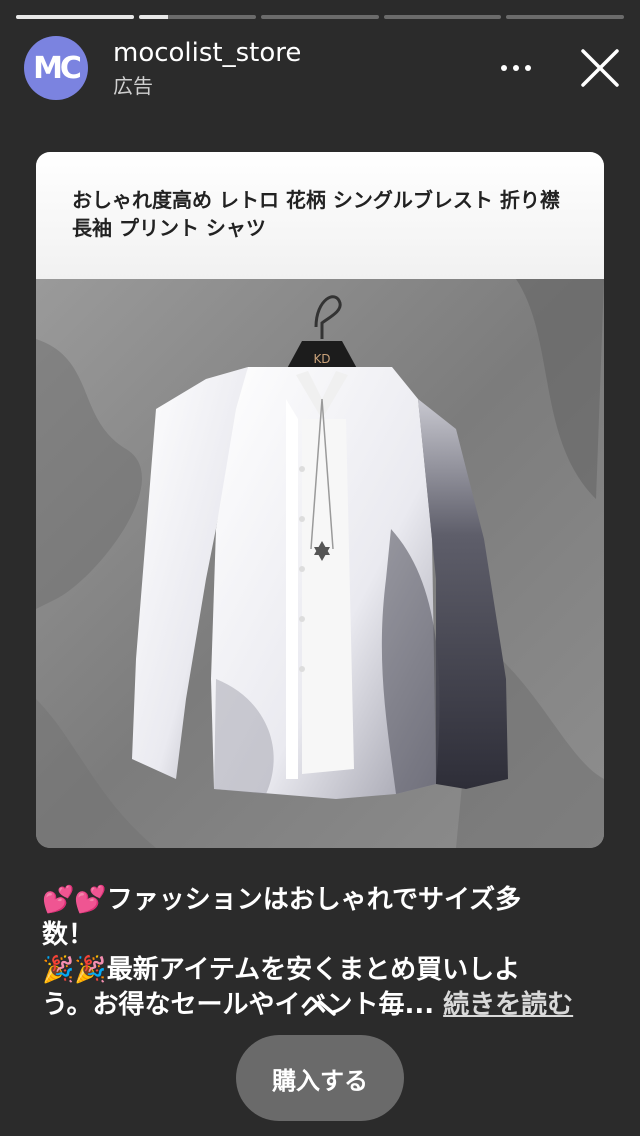 The height and width of the screenshot is (1136, 640). I want to click on avatar: MC, so click(56, 68).